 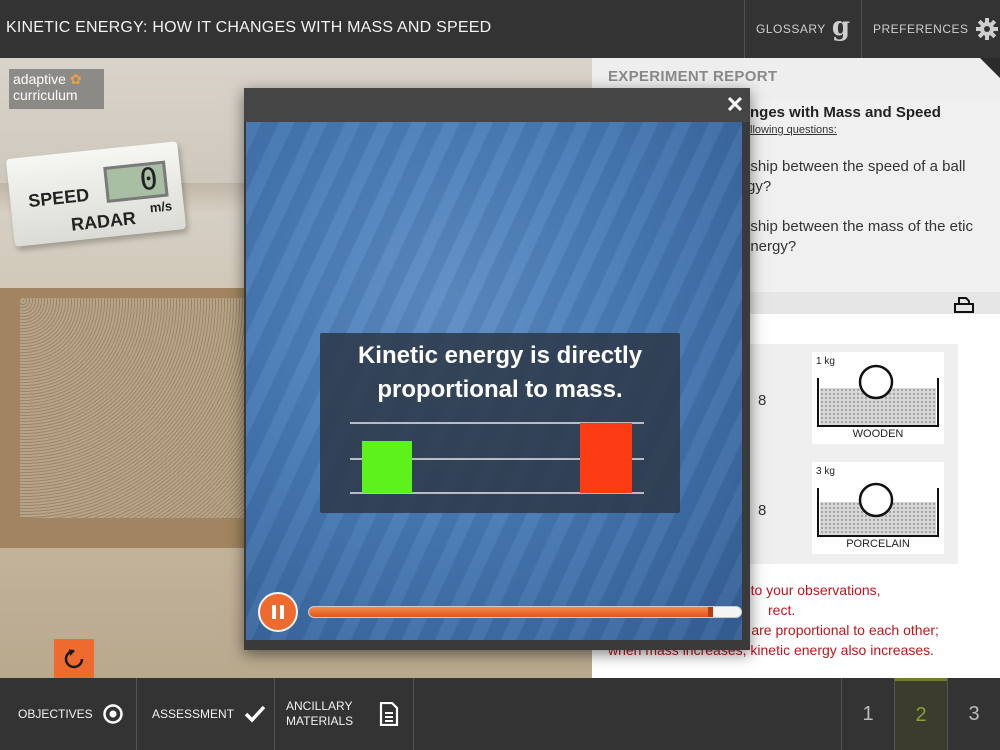 I want to click on video-controls, so click(x=500, y=614).